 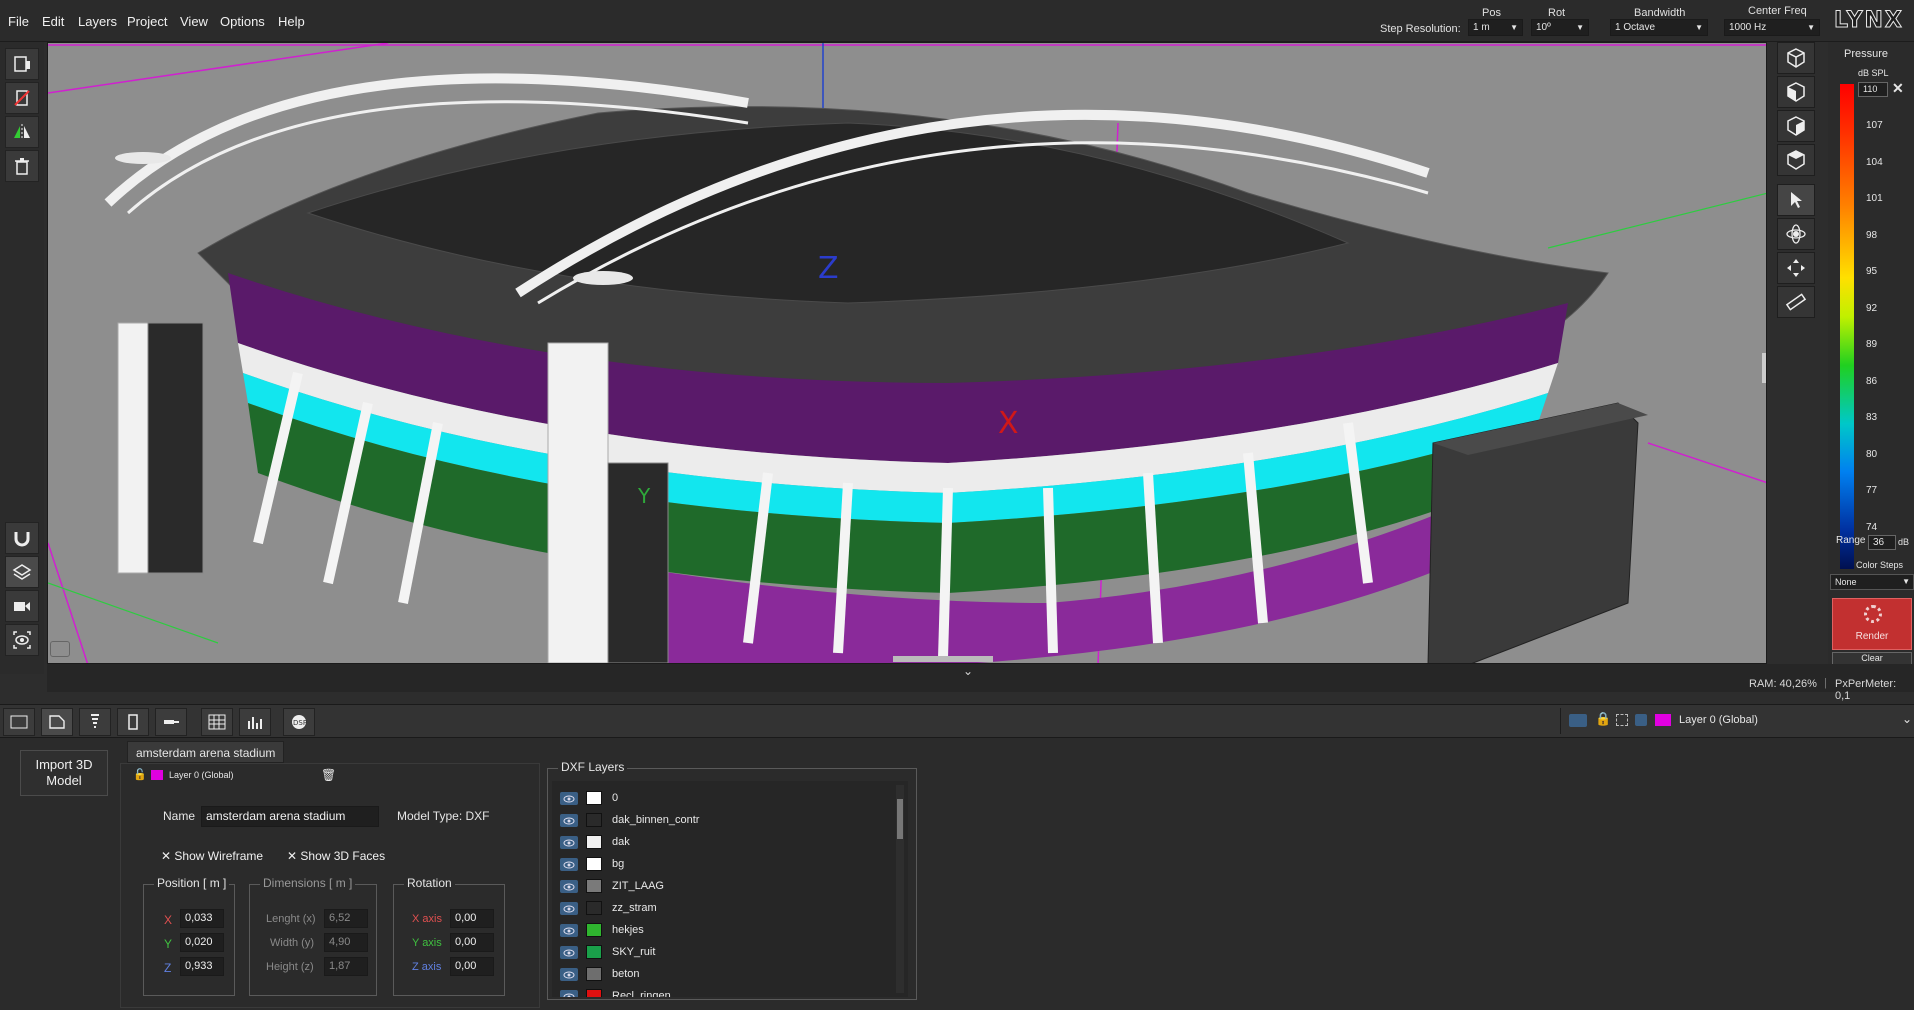 I want to click on menu-project: Project, so click(x=147, y=21).